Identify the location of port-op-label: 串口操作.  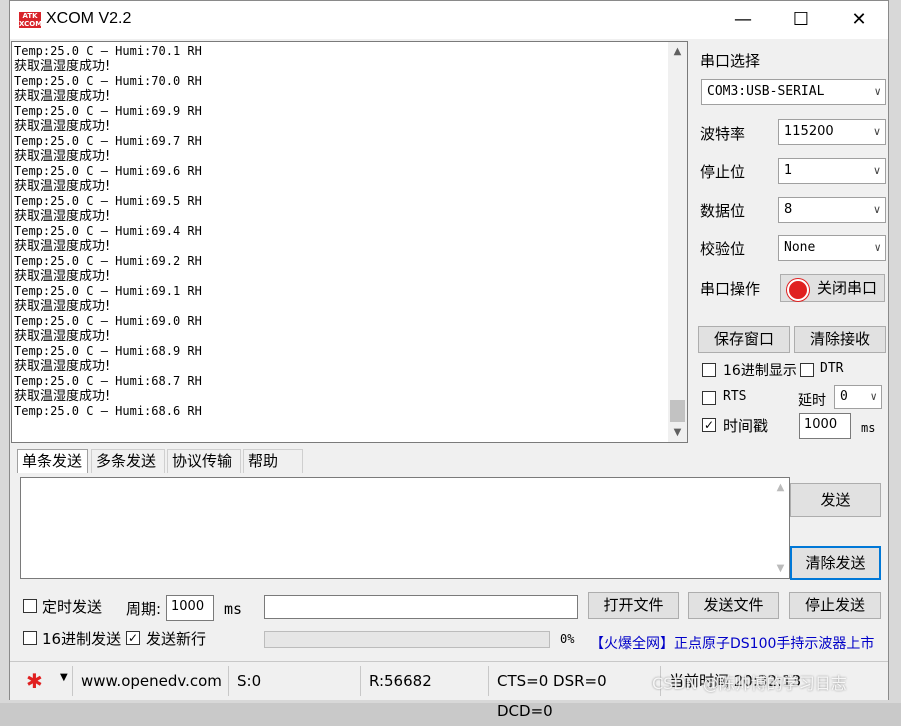
(730, 289).